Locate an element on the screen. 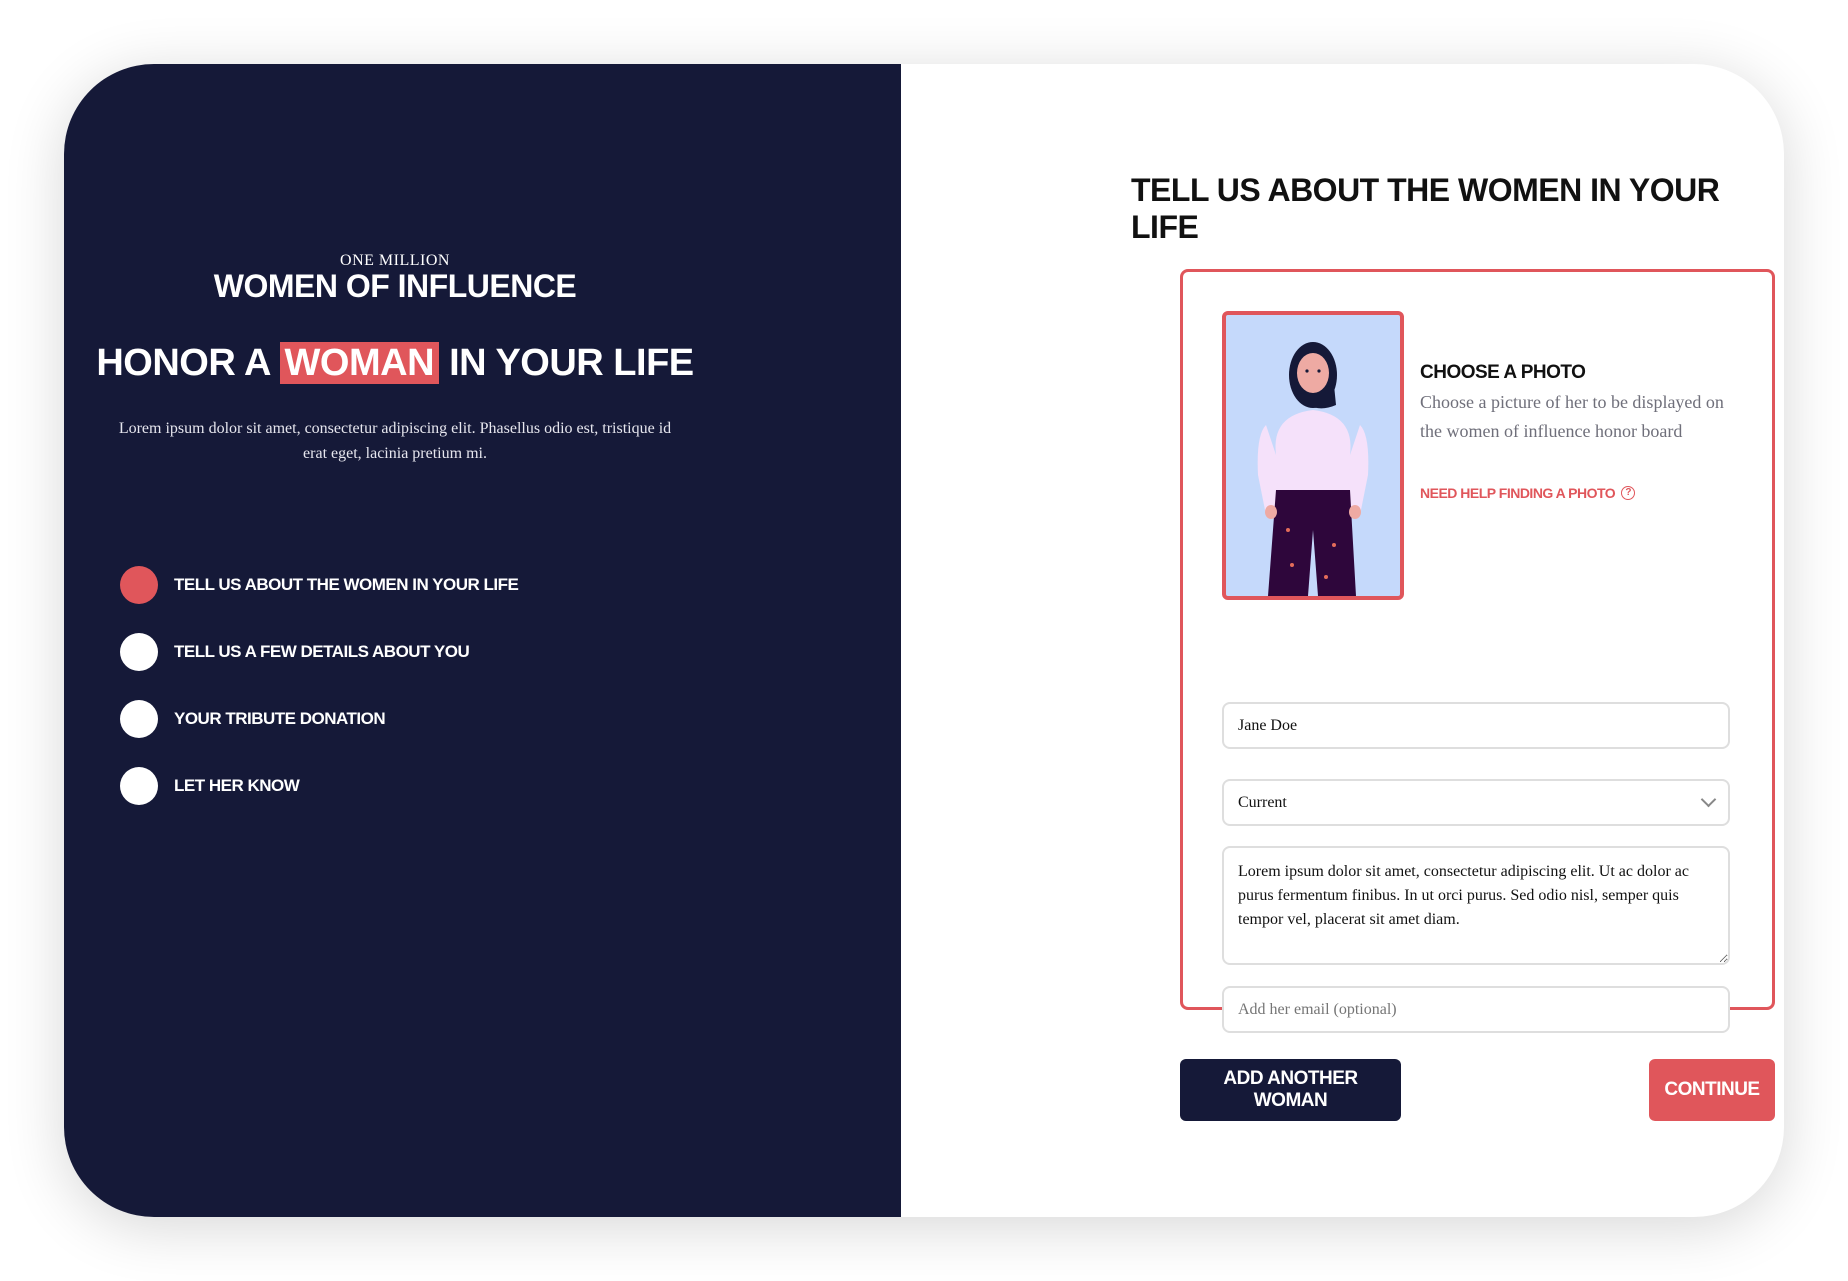 The height and width of the screenshot is (1281, 1848). step-item-3: YOUR TRIBUTE DONATION is located at coordinates (319, 719).